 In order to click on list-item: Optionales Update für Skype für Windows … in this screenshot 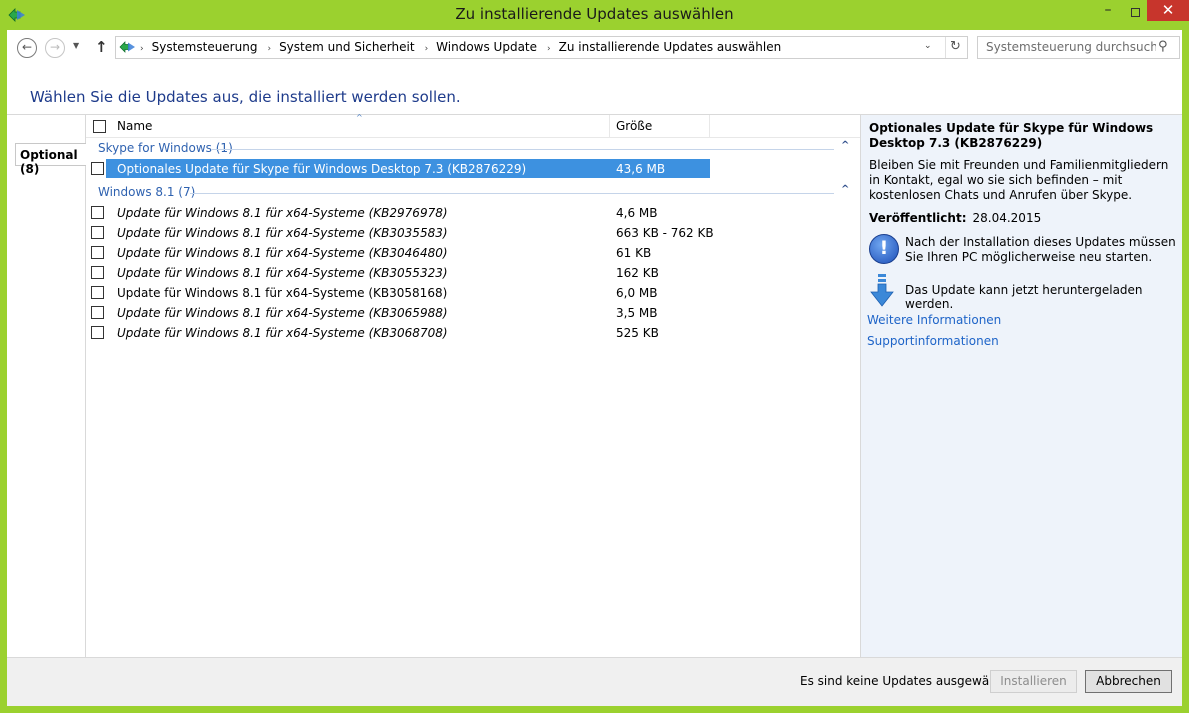, I will do `click(473, 169)`.